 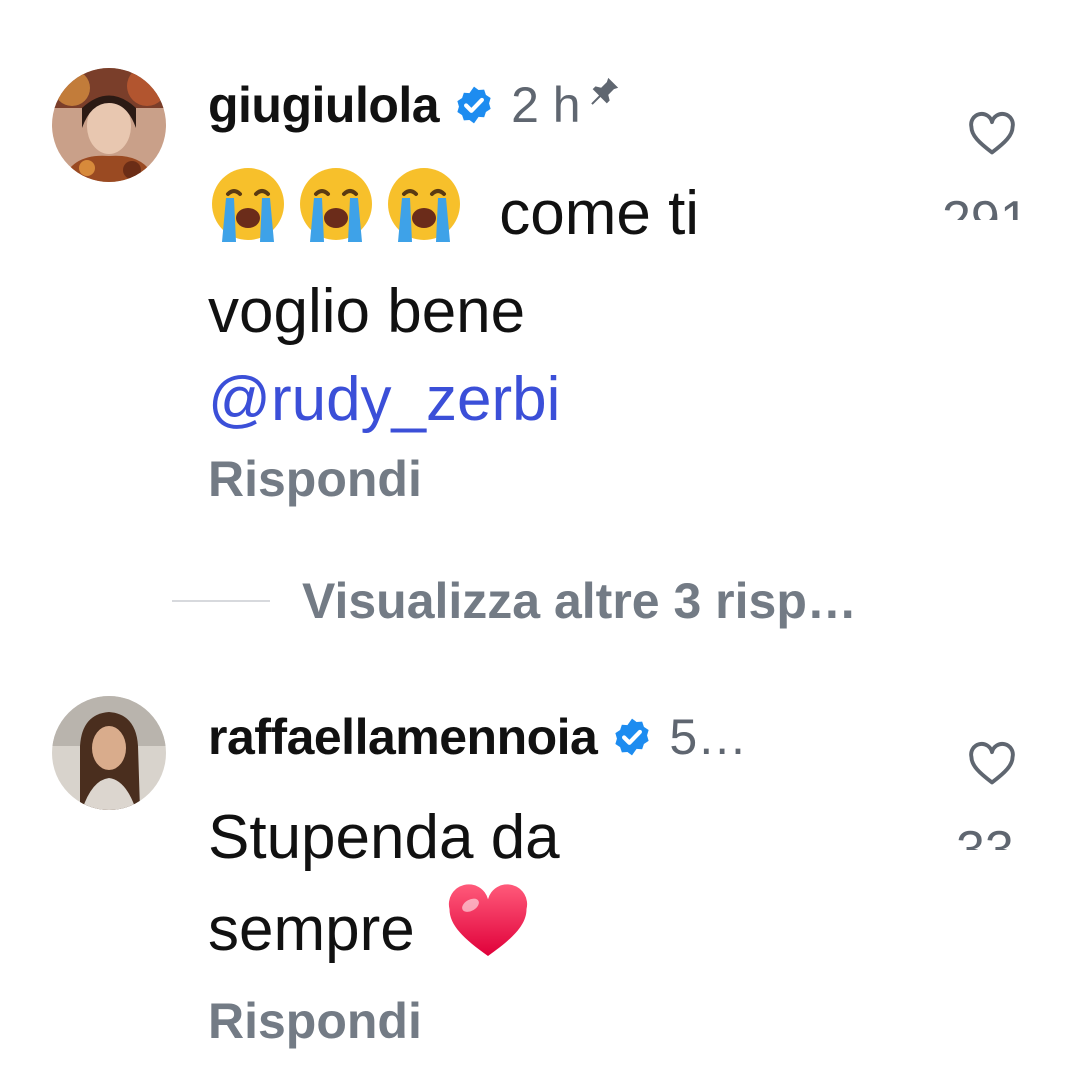 I want to click on comment-text-line2: voglio bene, so click(x=367, y=311).